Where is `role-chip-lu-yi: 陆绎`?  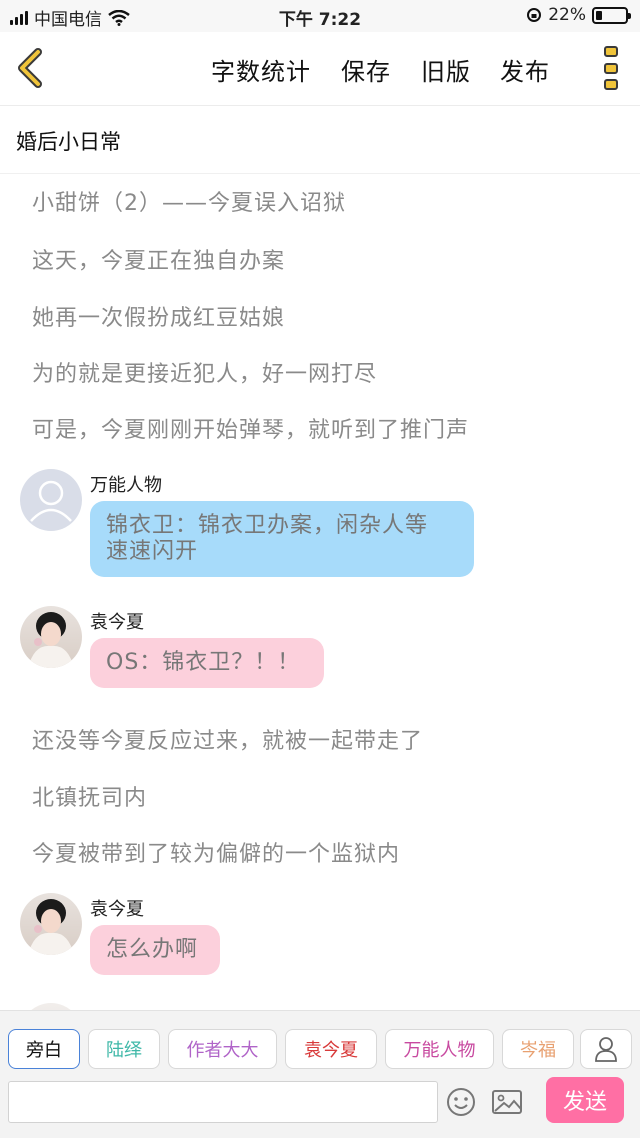 role-chip-lu-yi: 陆绎 is located at coordinates (124, 1049).